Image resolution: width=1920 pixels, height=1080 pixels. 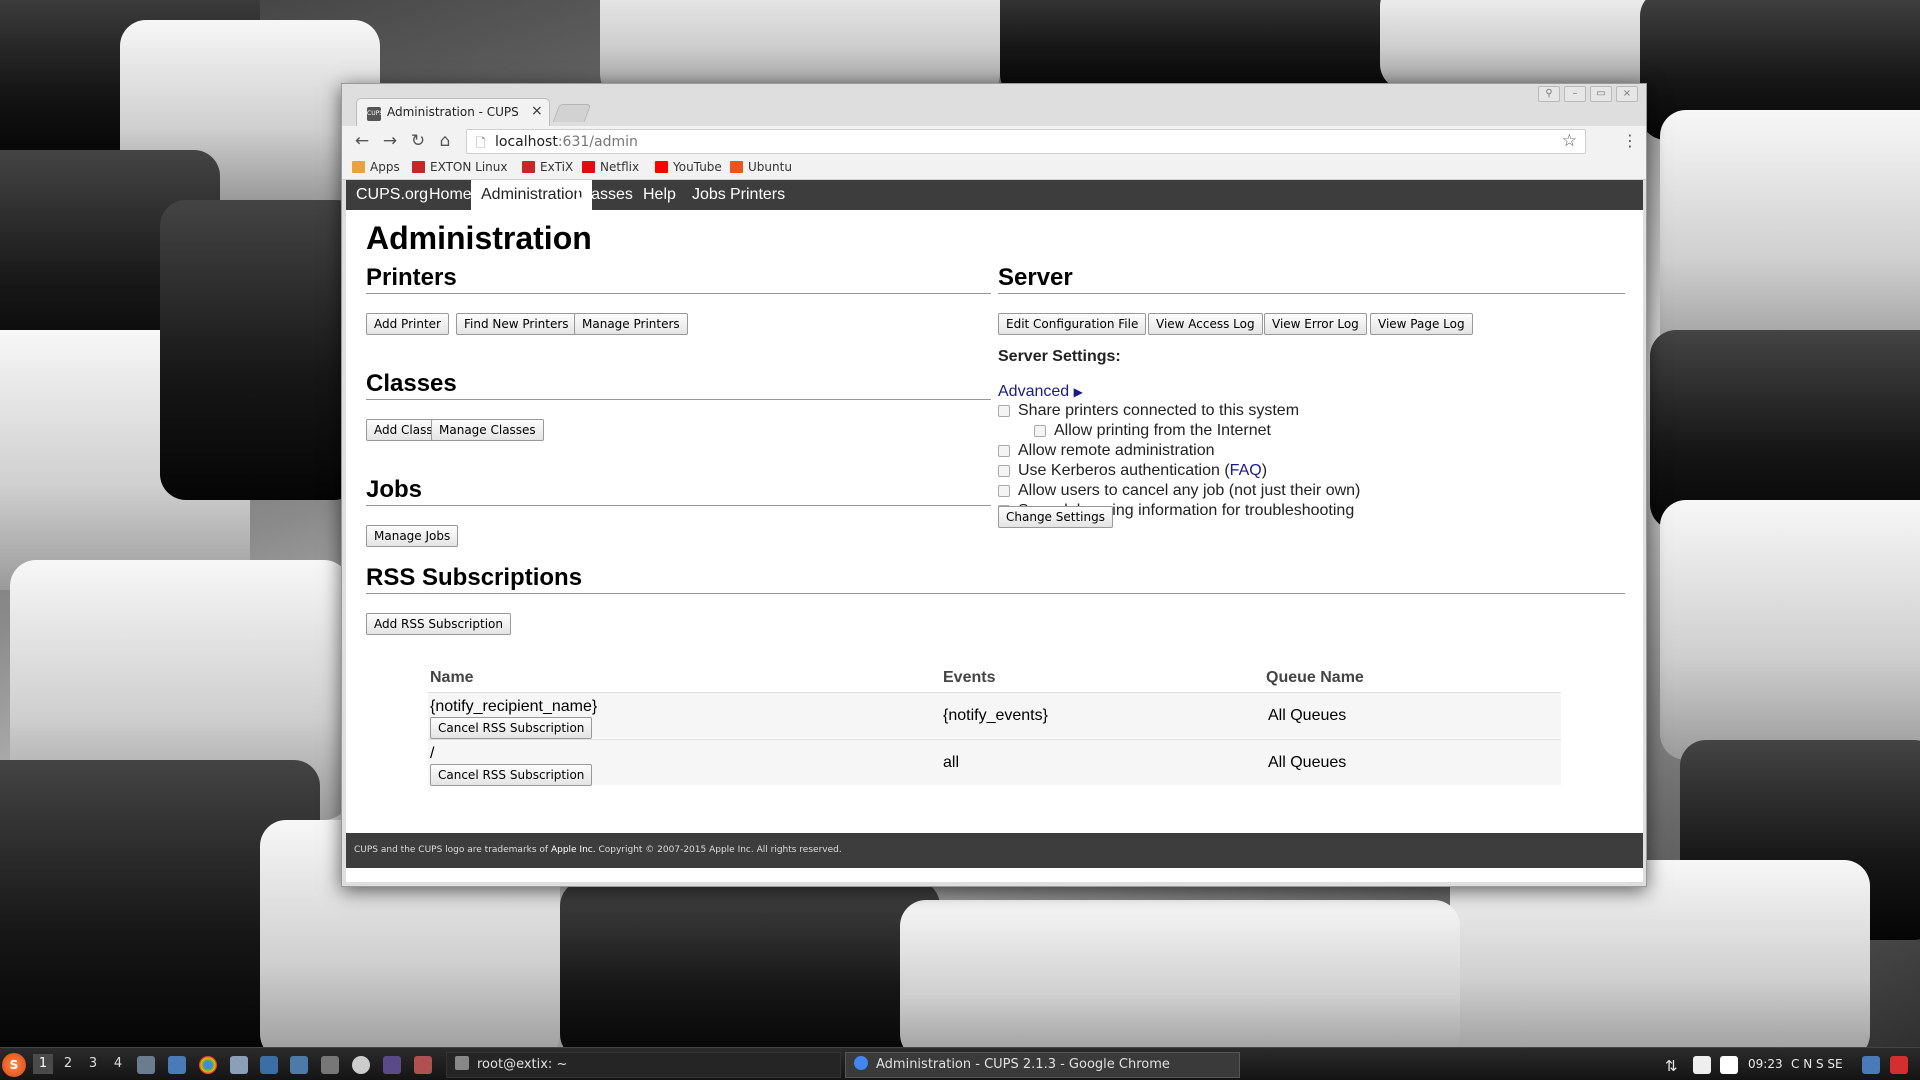 I want to click on bookmark-apps: Apps, so click(x=376, y=167).